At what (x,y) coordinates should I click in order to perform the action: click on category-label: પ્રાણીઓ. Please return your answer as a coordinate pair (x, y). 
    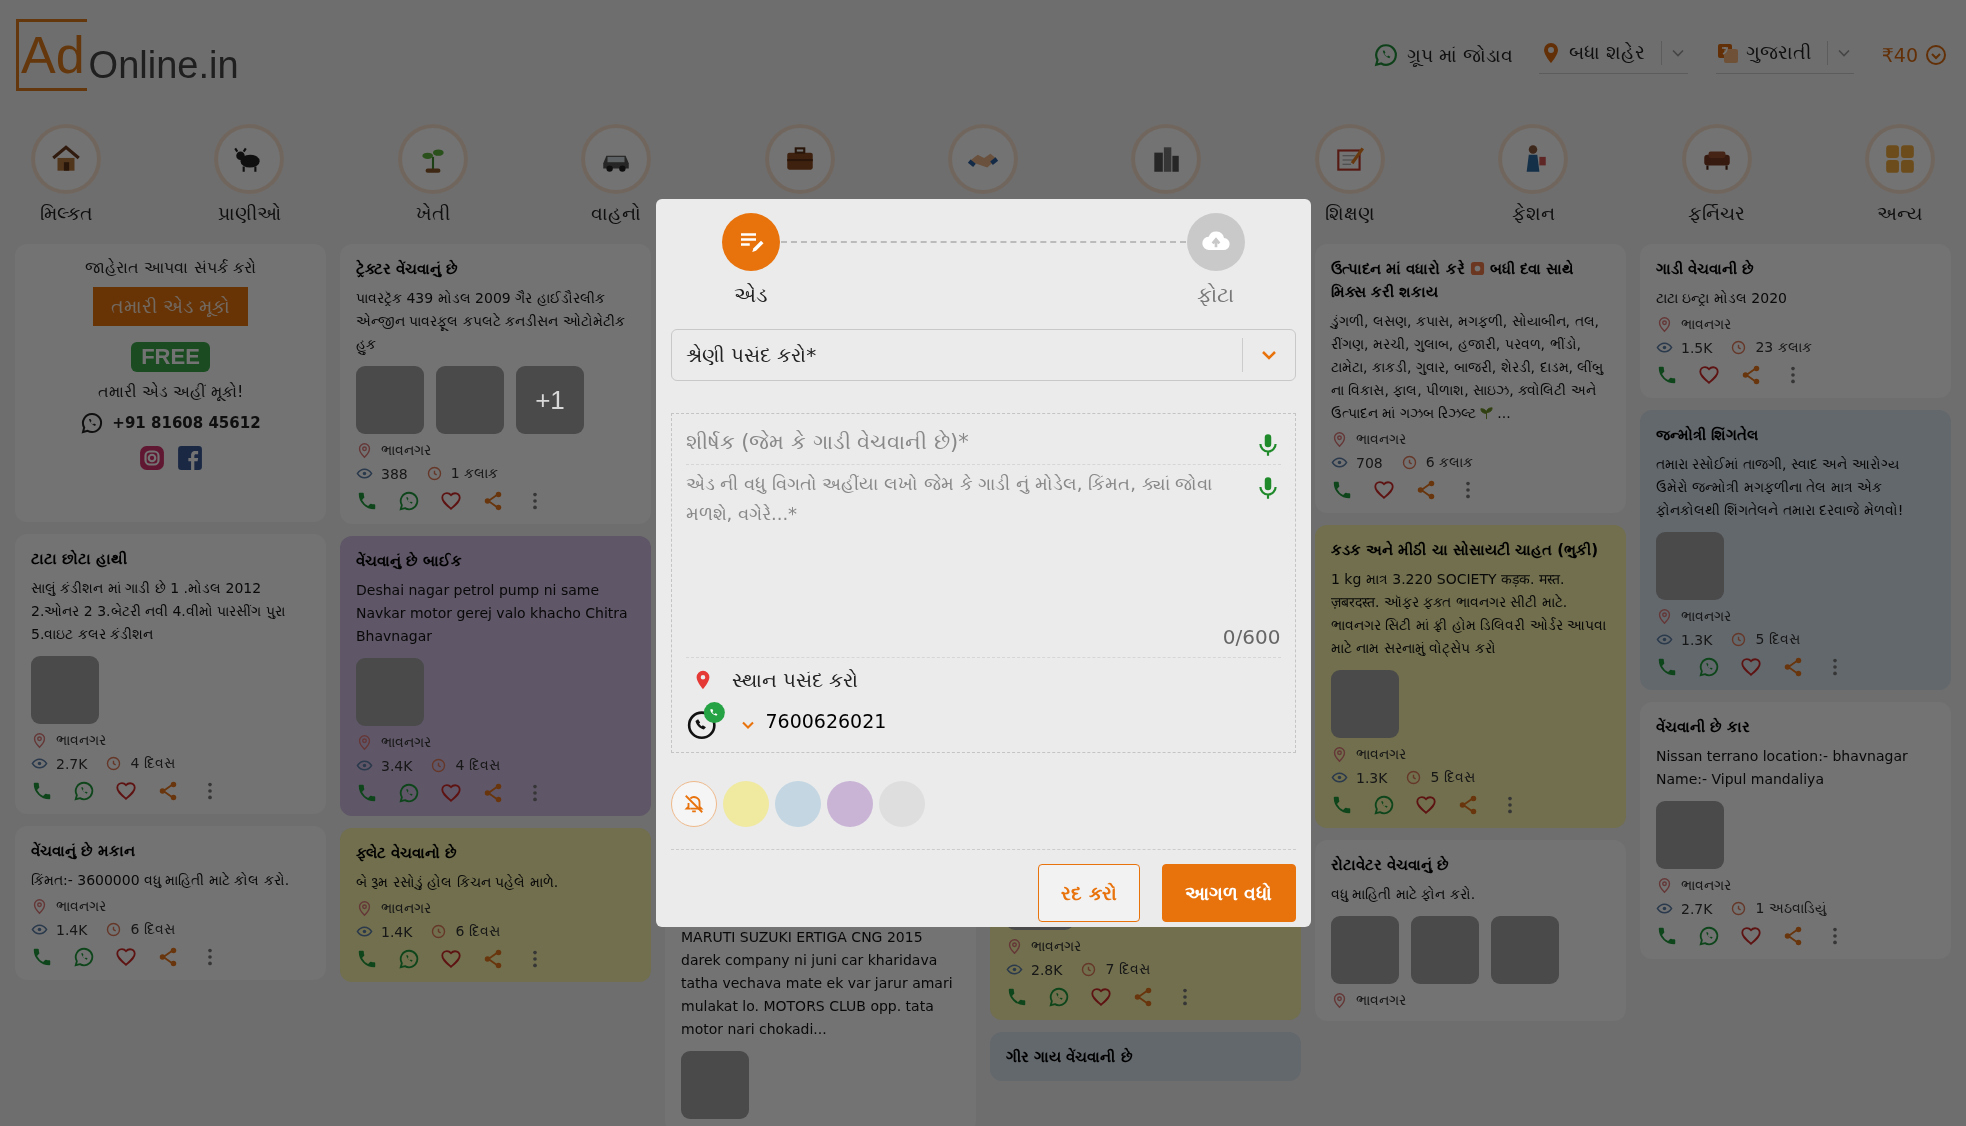
    Looking at the image, I should click on (249, 213).